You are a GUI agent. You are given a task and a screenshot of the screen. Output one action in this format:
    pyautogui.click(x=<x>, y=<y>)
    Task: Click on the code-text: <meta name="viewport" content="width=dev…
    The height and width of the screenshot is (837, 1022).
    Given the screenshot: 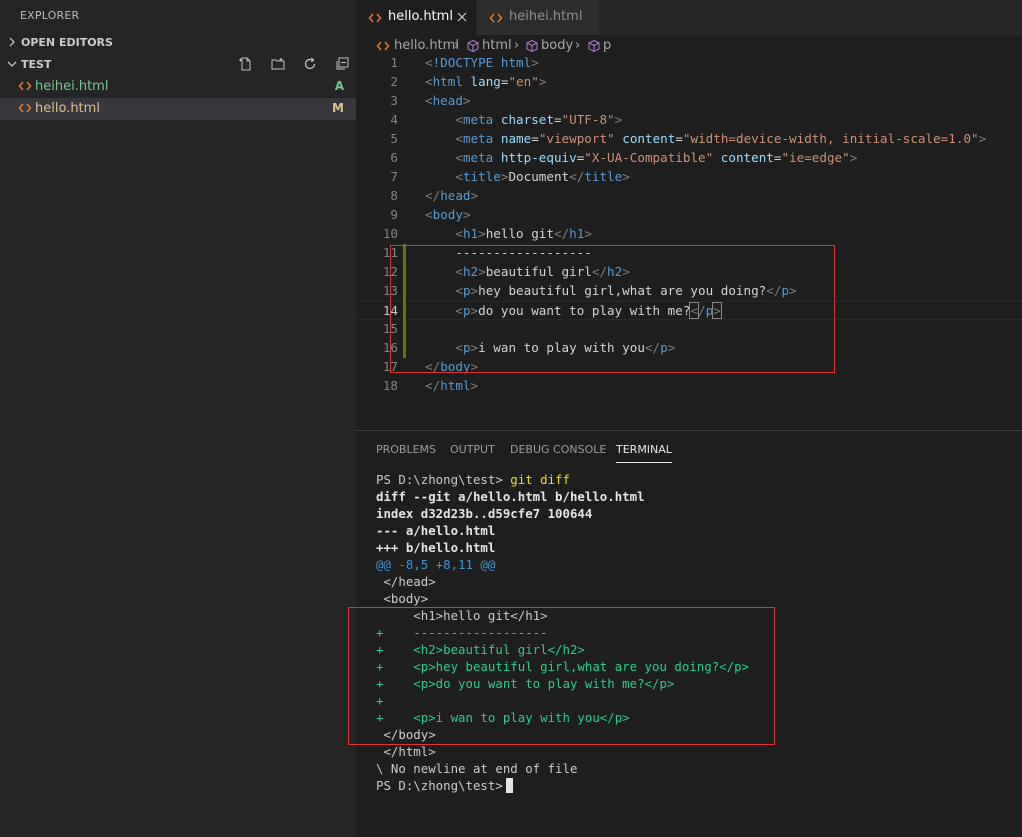 What is the action you would take?
    pyautogui.click(x=721, y=138)
    